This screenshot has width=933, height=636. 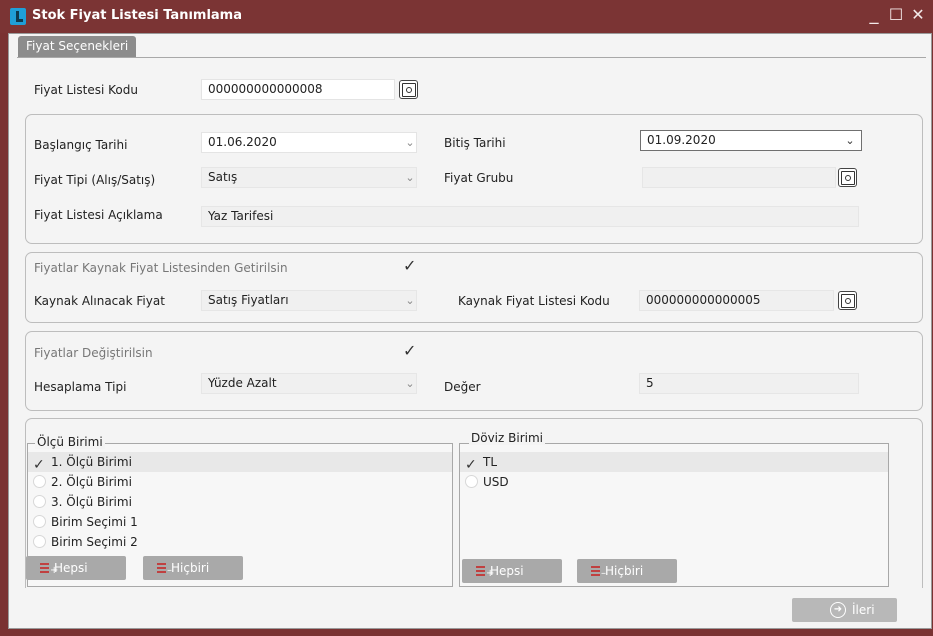 What do you see at coordinates (507, 438) in the screenshot?
I see `currency-group-title: Döviz Birimi` at bounding box center [507, 438].